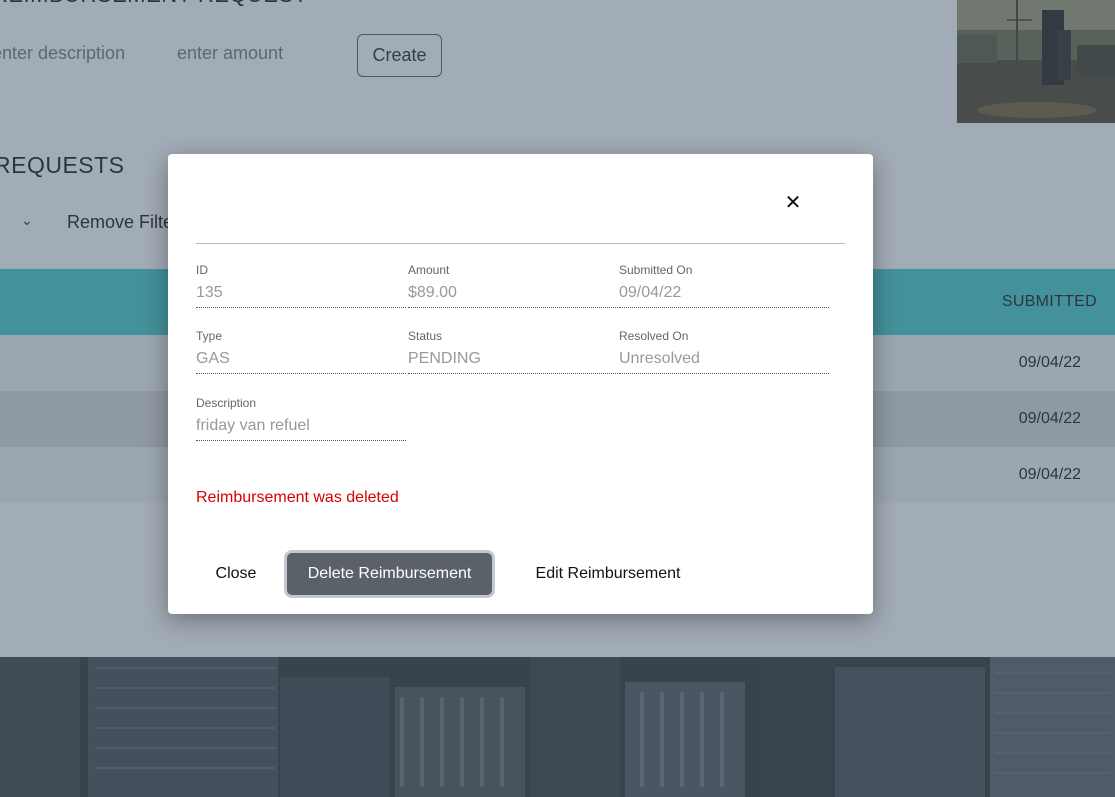 Image resolution: width=1115 pixels, height=797 pixels. I want to click on edit-reimbursement-button: Edit Reimbursement, so click(608, 574).